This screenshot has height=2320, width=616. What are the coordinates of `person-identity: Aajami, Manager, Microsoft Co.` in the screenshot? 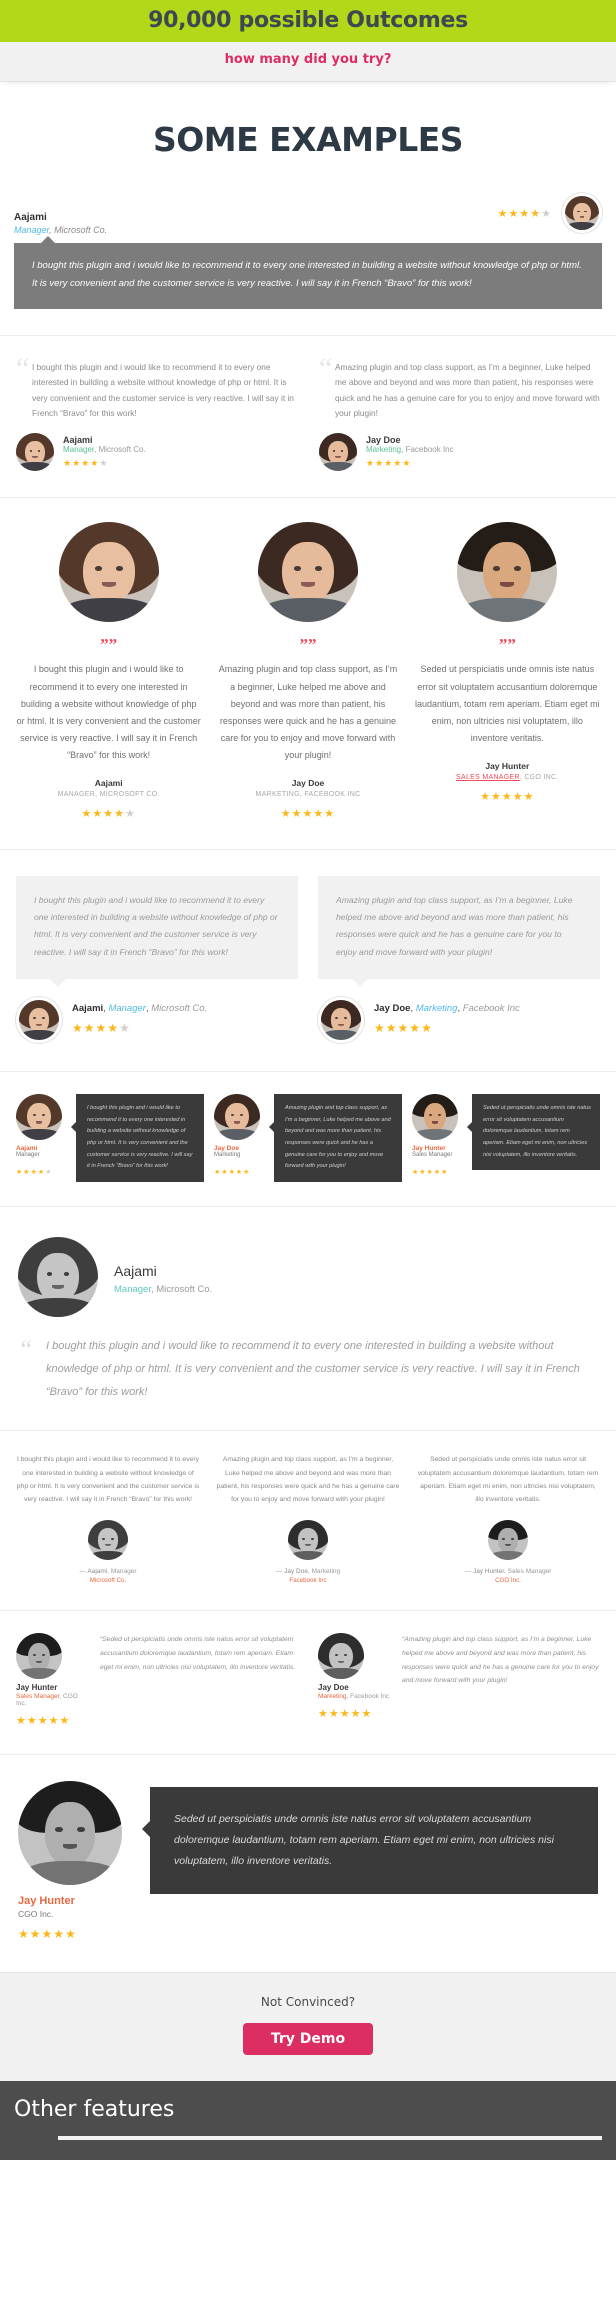 It's located at (139, 1008).